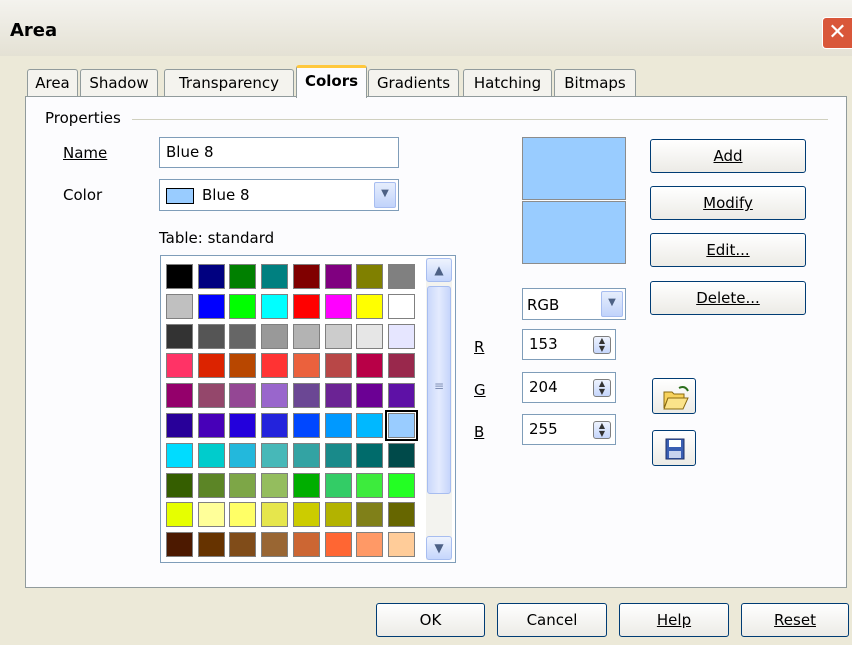 This screenshot has width=852, height=645. Describe the element at coordinates (674, 620) in the screenshot. I see `help-button: Help` at that location.